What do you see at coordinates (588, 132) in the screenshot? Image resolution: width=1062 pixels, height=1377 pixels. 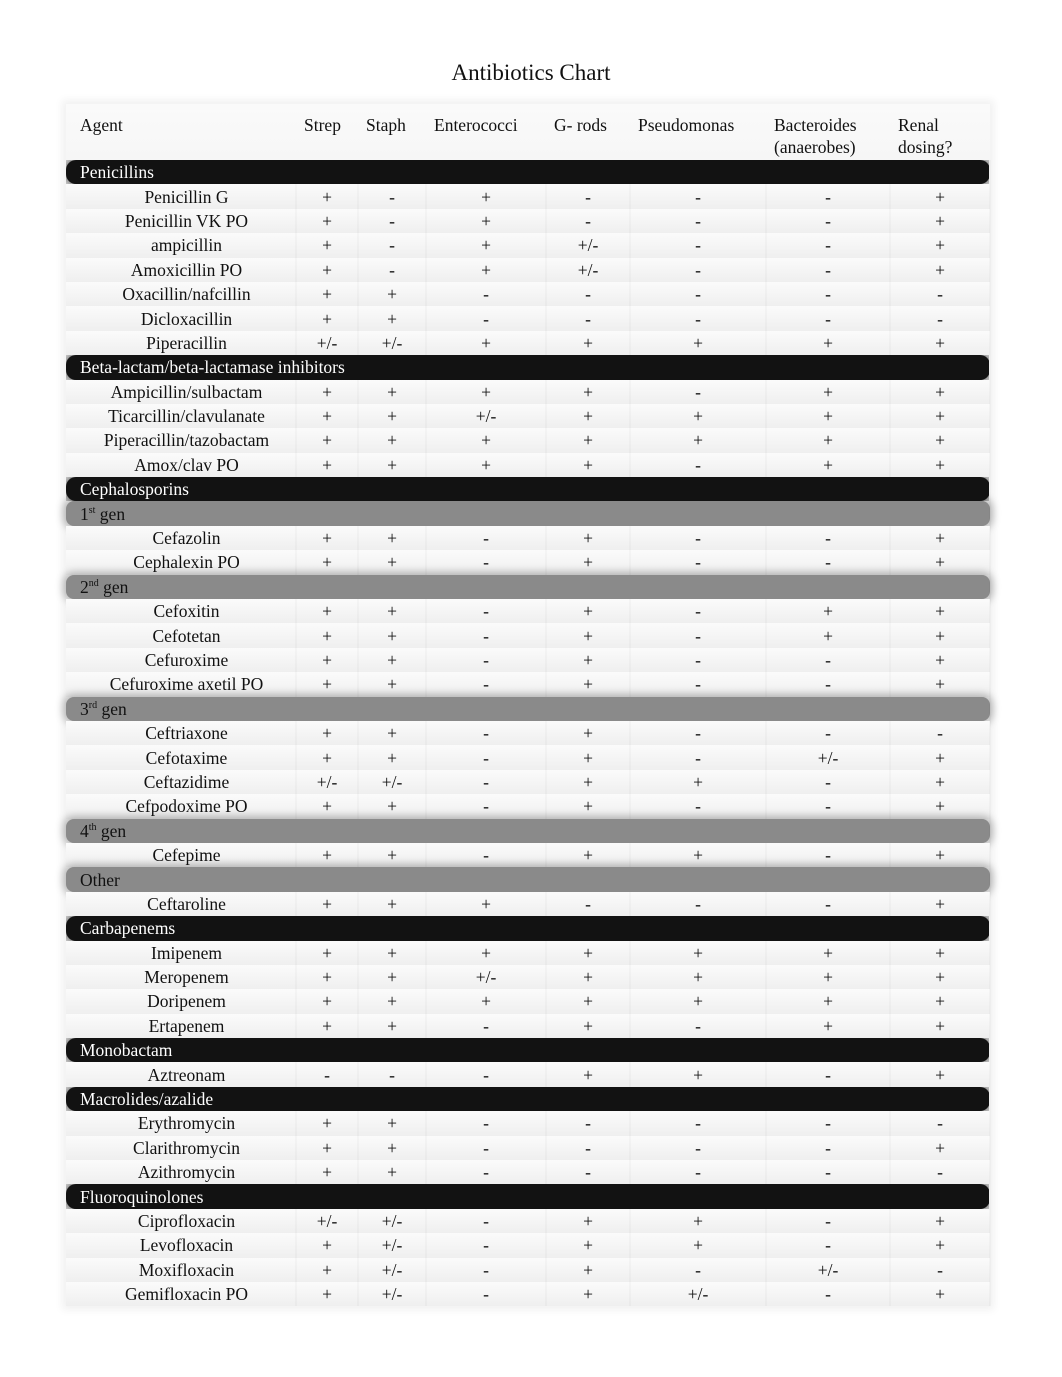 I see `header-g-rods: G- rods` at bounding box center [588, 132].